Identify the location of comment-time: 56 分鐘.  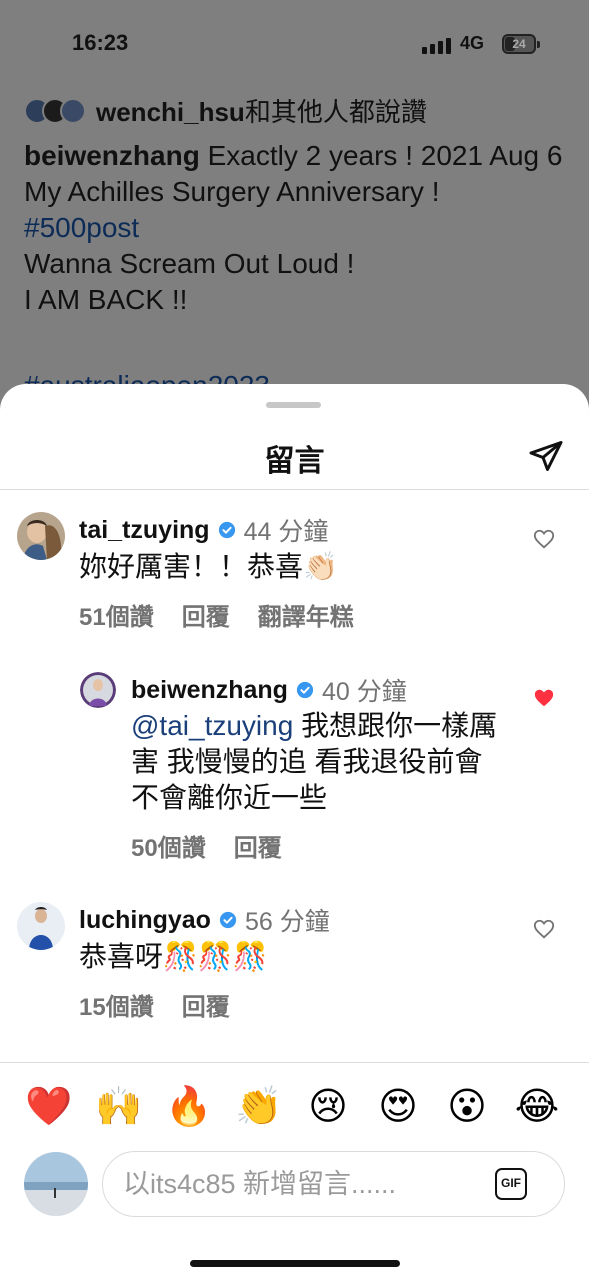
(287, 922).